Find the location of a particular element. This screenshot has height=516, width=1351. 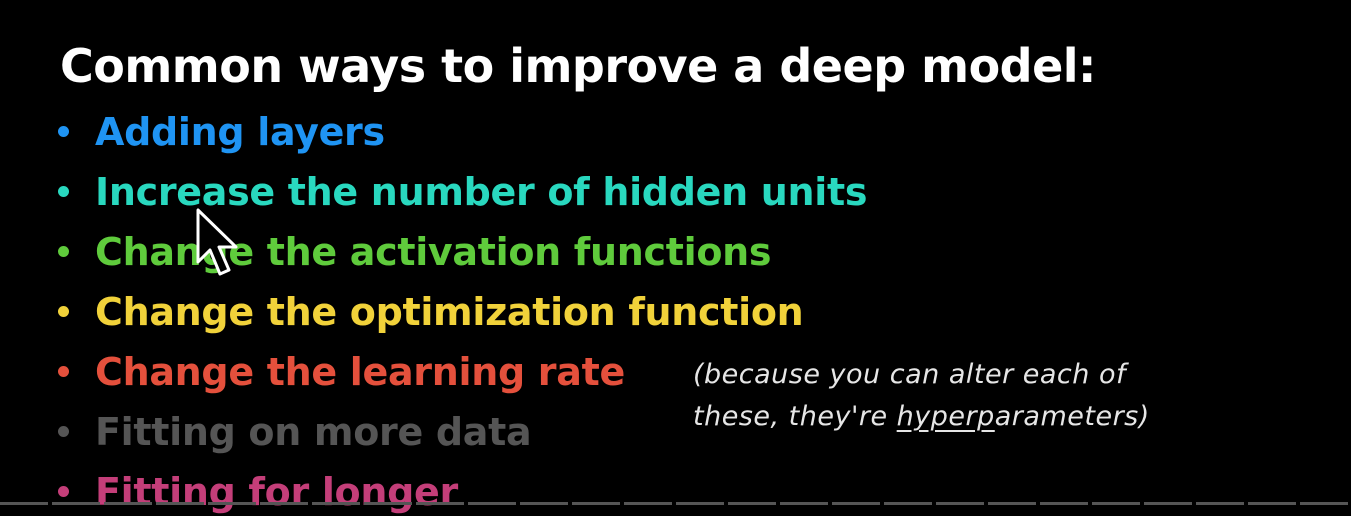

bullet-optimization-function: Change the optimization function is located at coordinates (462, 312).